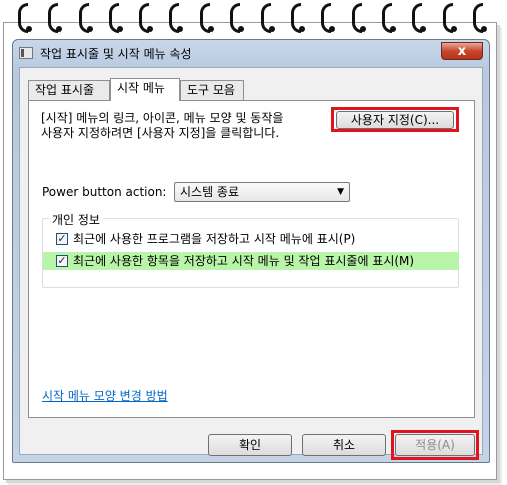  I want to click on chevron-down-icon: ▼, so click(340, 192).